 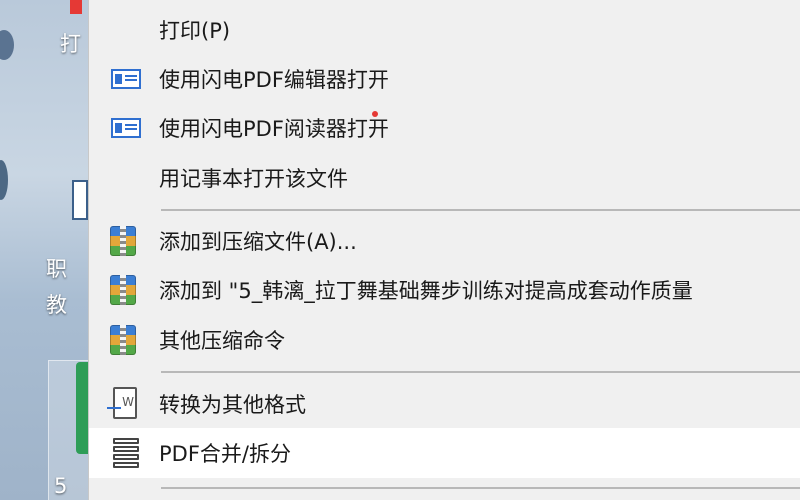 What do you see at coordinates (253, 179) in the screenshot?
I see `menu-item-label: 用记事本打开该文件` at bounding box center [253, 179].